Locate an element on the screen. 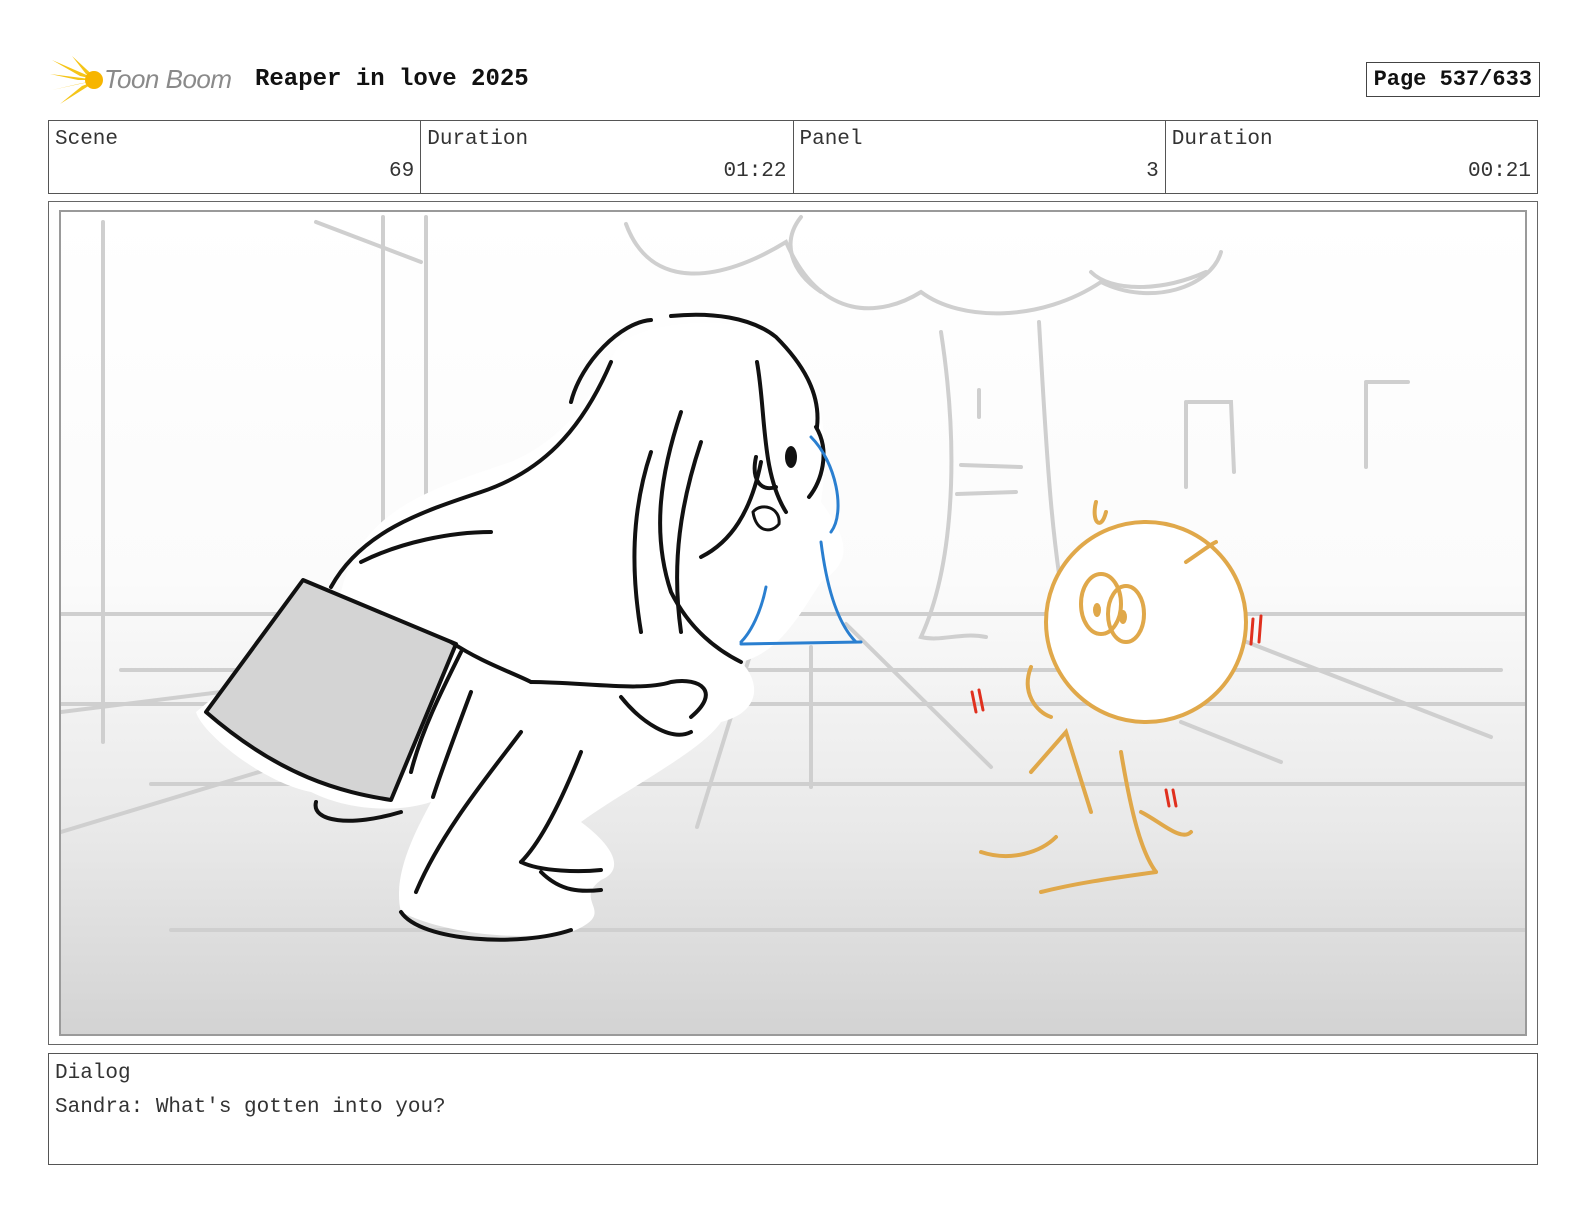 Image resolution: width=1584 pixels, height=1224 pixels. panel-cell: Panel 3 is located at coordinates (980, 157).